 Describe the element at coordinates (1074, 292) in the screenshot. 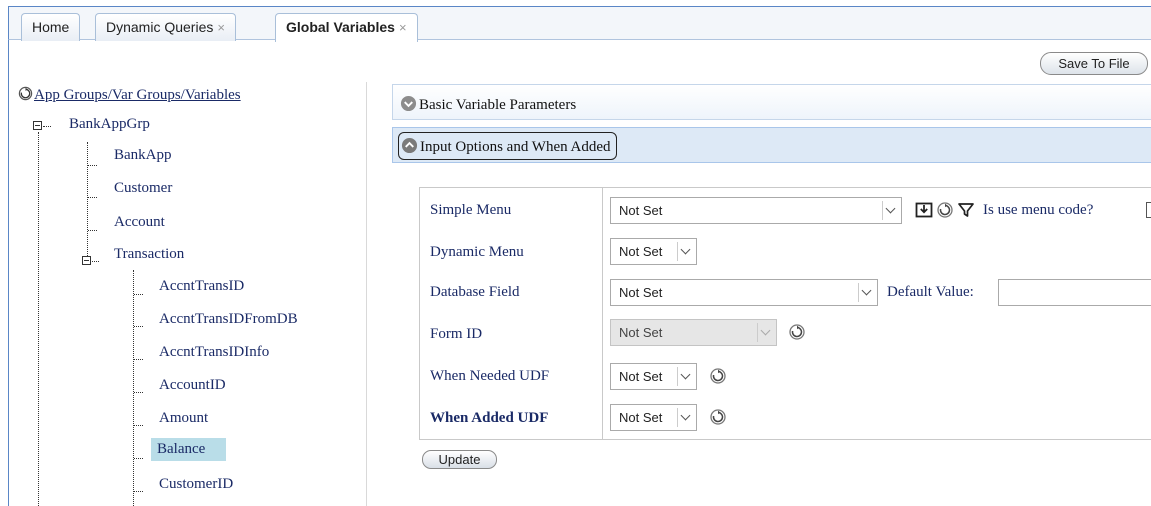

I see `default-value-input` at that location.